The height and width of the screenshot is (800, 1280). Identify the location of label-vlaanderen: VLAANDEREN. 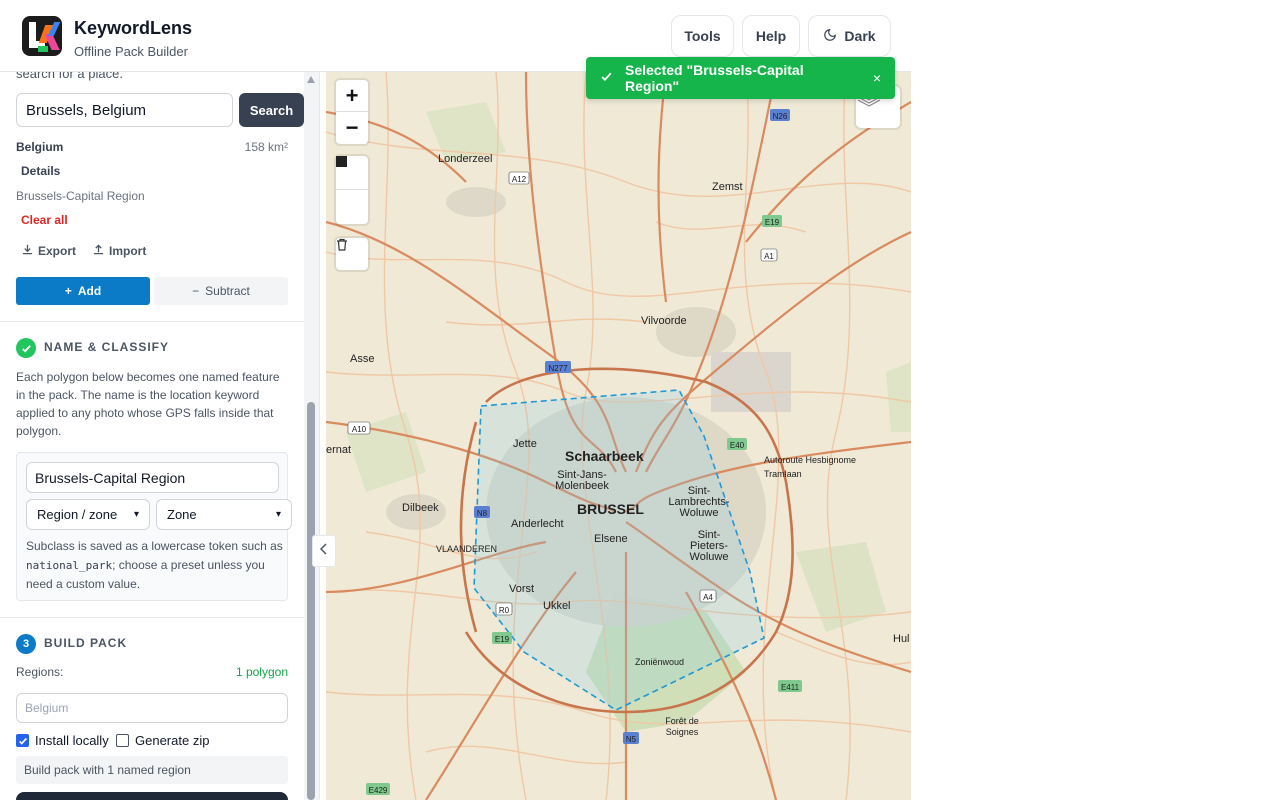
(466, 549).